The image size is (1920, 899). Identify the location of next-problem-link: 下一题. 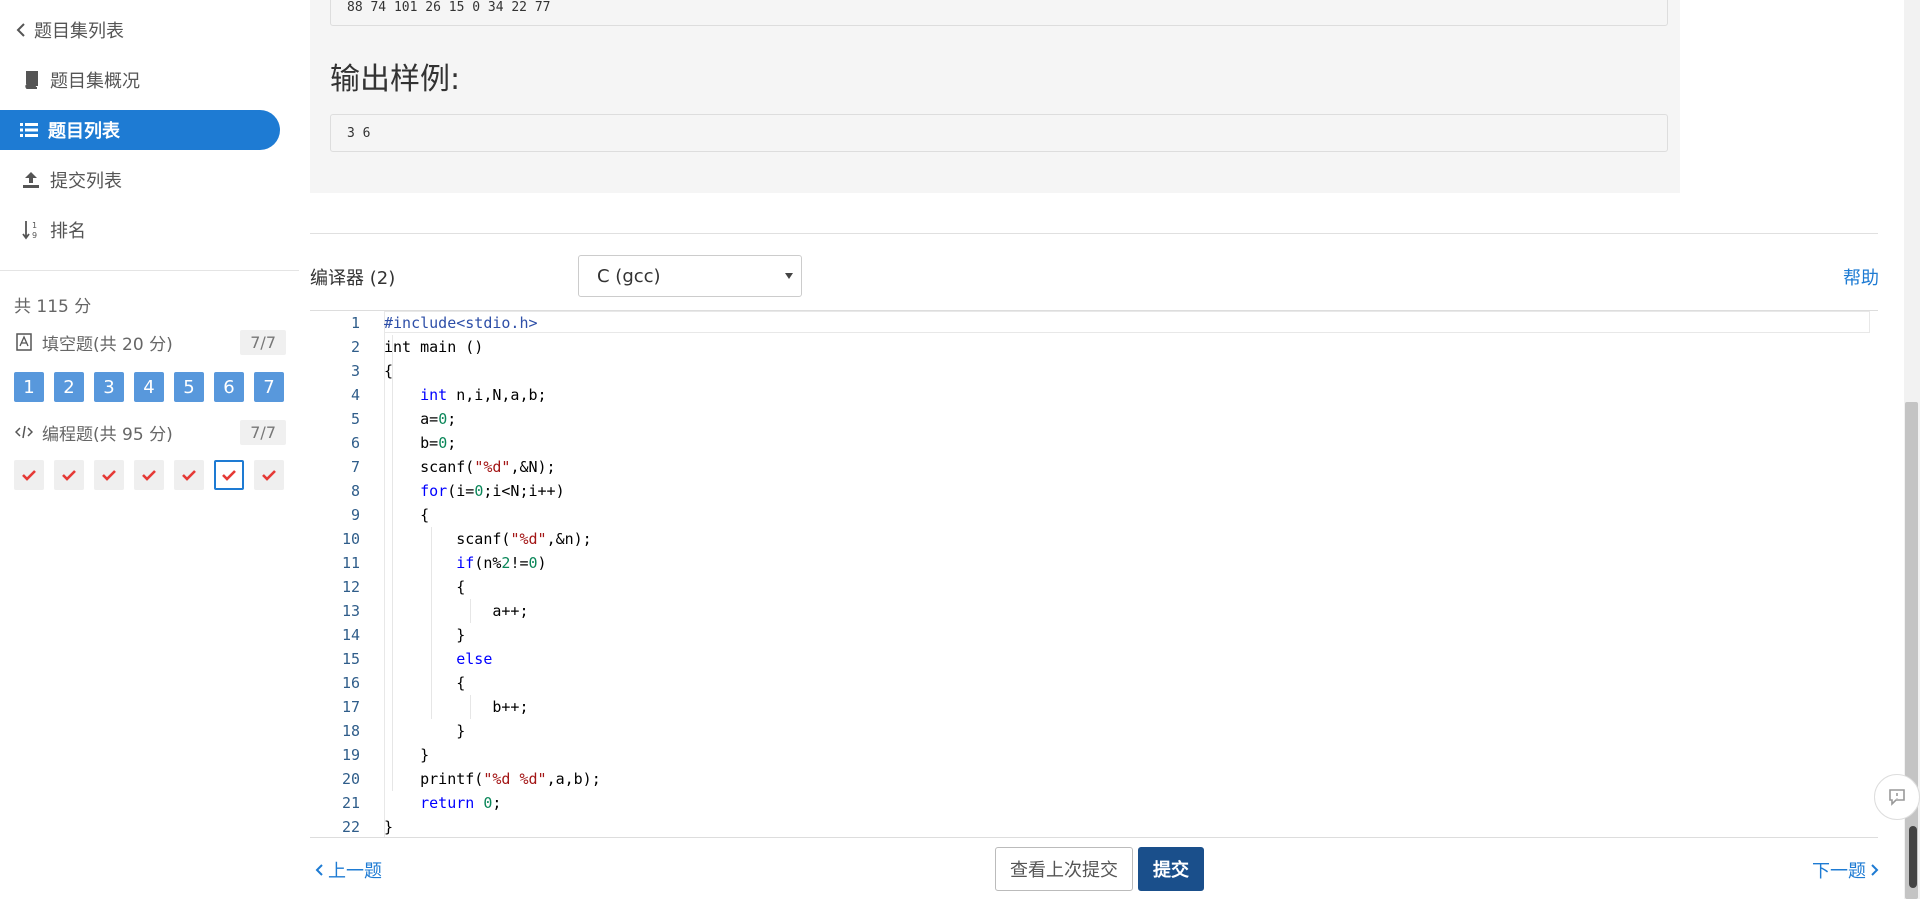
(1846, 870).